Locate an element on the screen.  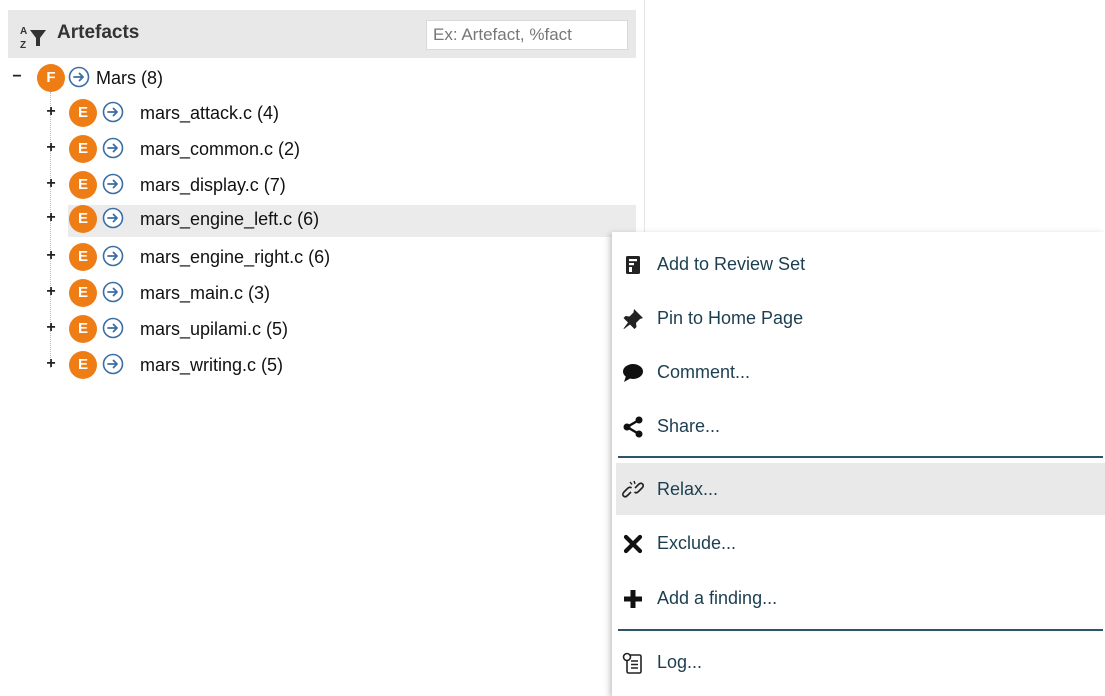
tree-node-label: mars_main.c (3) is located at coordinates (205, 293).